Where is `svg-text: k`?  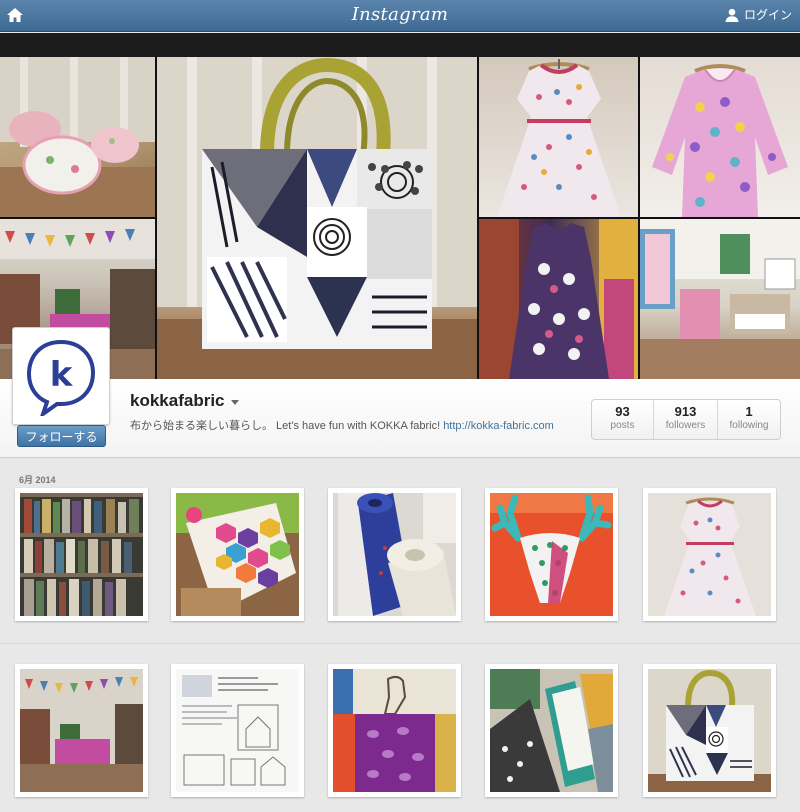 svg-text: k is located at coordinates (62, 375).